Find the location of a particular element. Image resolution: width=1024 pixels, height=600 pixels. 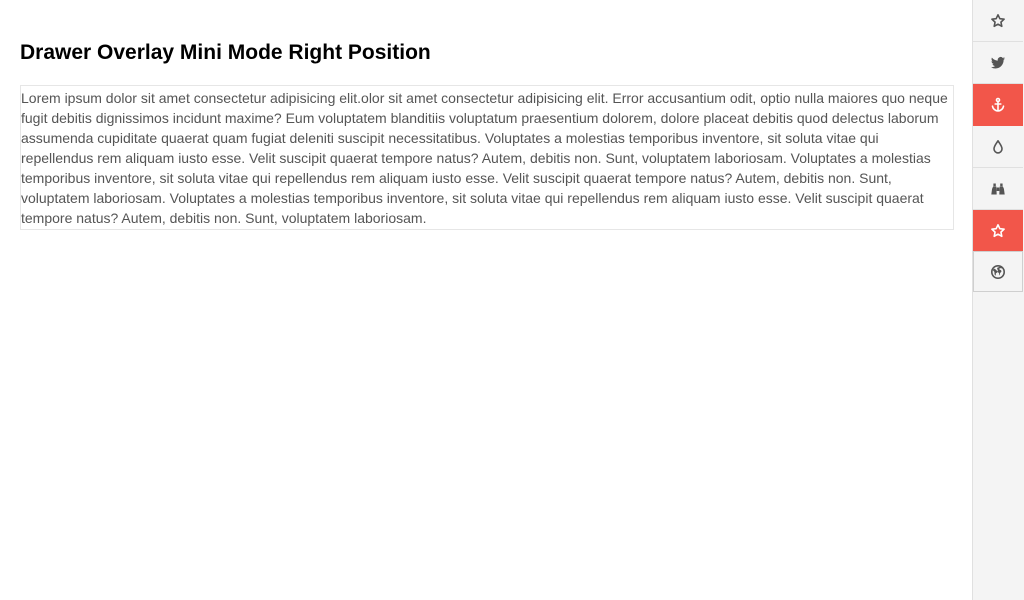

drawer-item-globe is located at coordinates (998, 271).